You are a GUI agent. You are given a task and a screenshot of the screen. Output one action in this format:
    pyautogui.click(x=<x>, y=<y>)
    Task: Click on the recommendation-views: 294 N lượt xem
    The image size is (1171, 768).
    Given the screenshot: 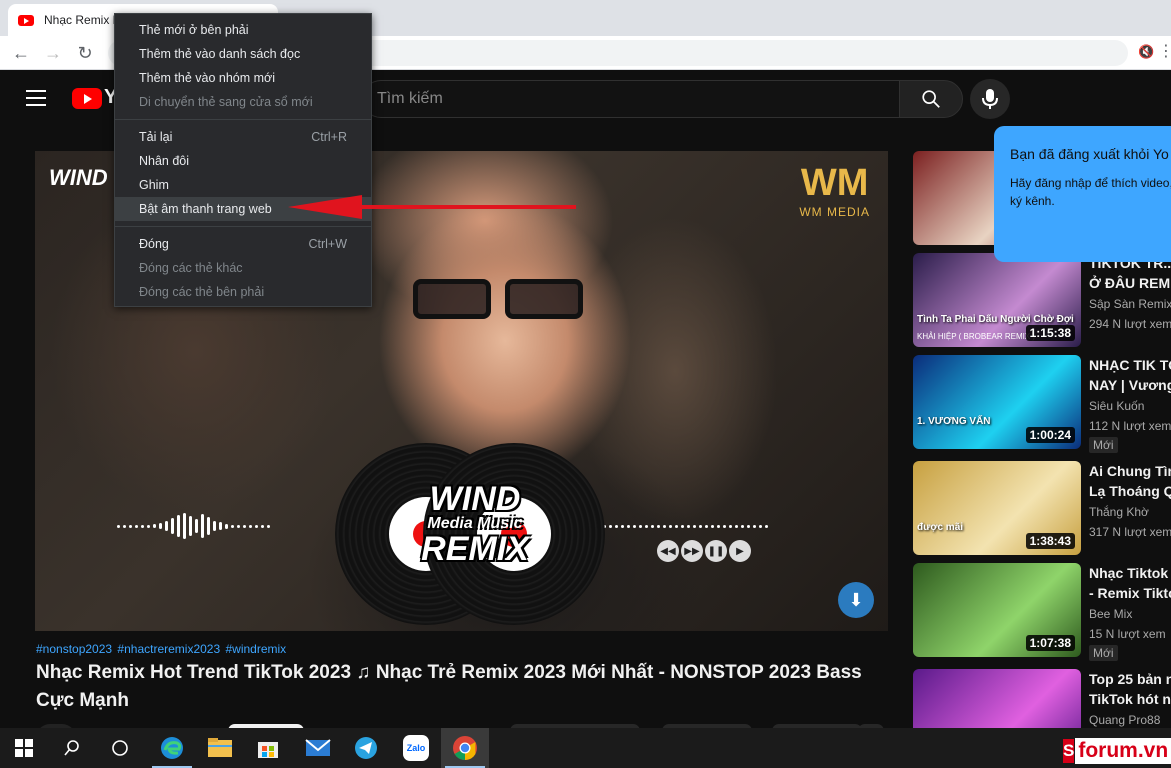 What is the action you would take?
    pyautogui.click(x=1130, y=324)
    